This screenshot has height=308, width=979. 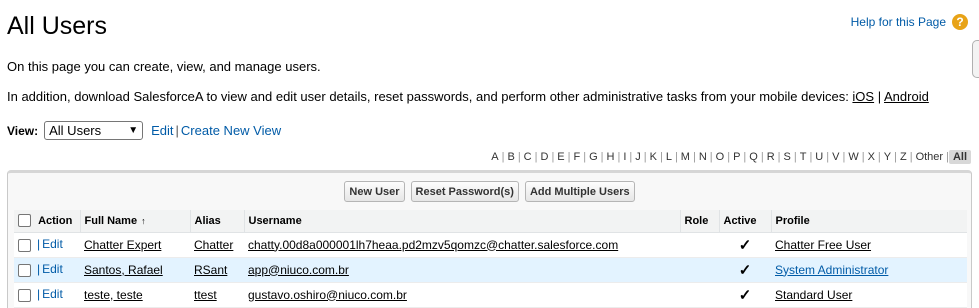 I want to click on username-cell: app@niuco.com.br, so click(x=462, y=270).